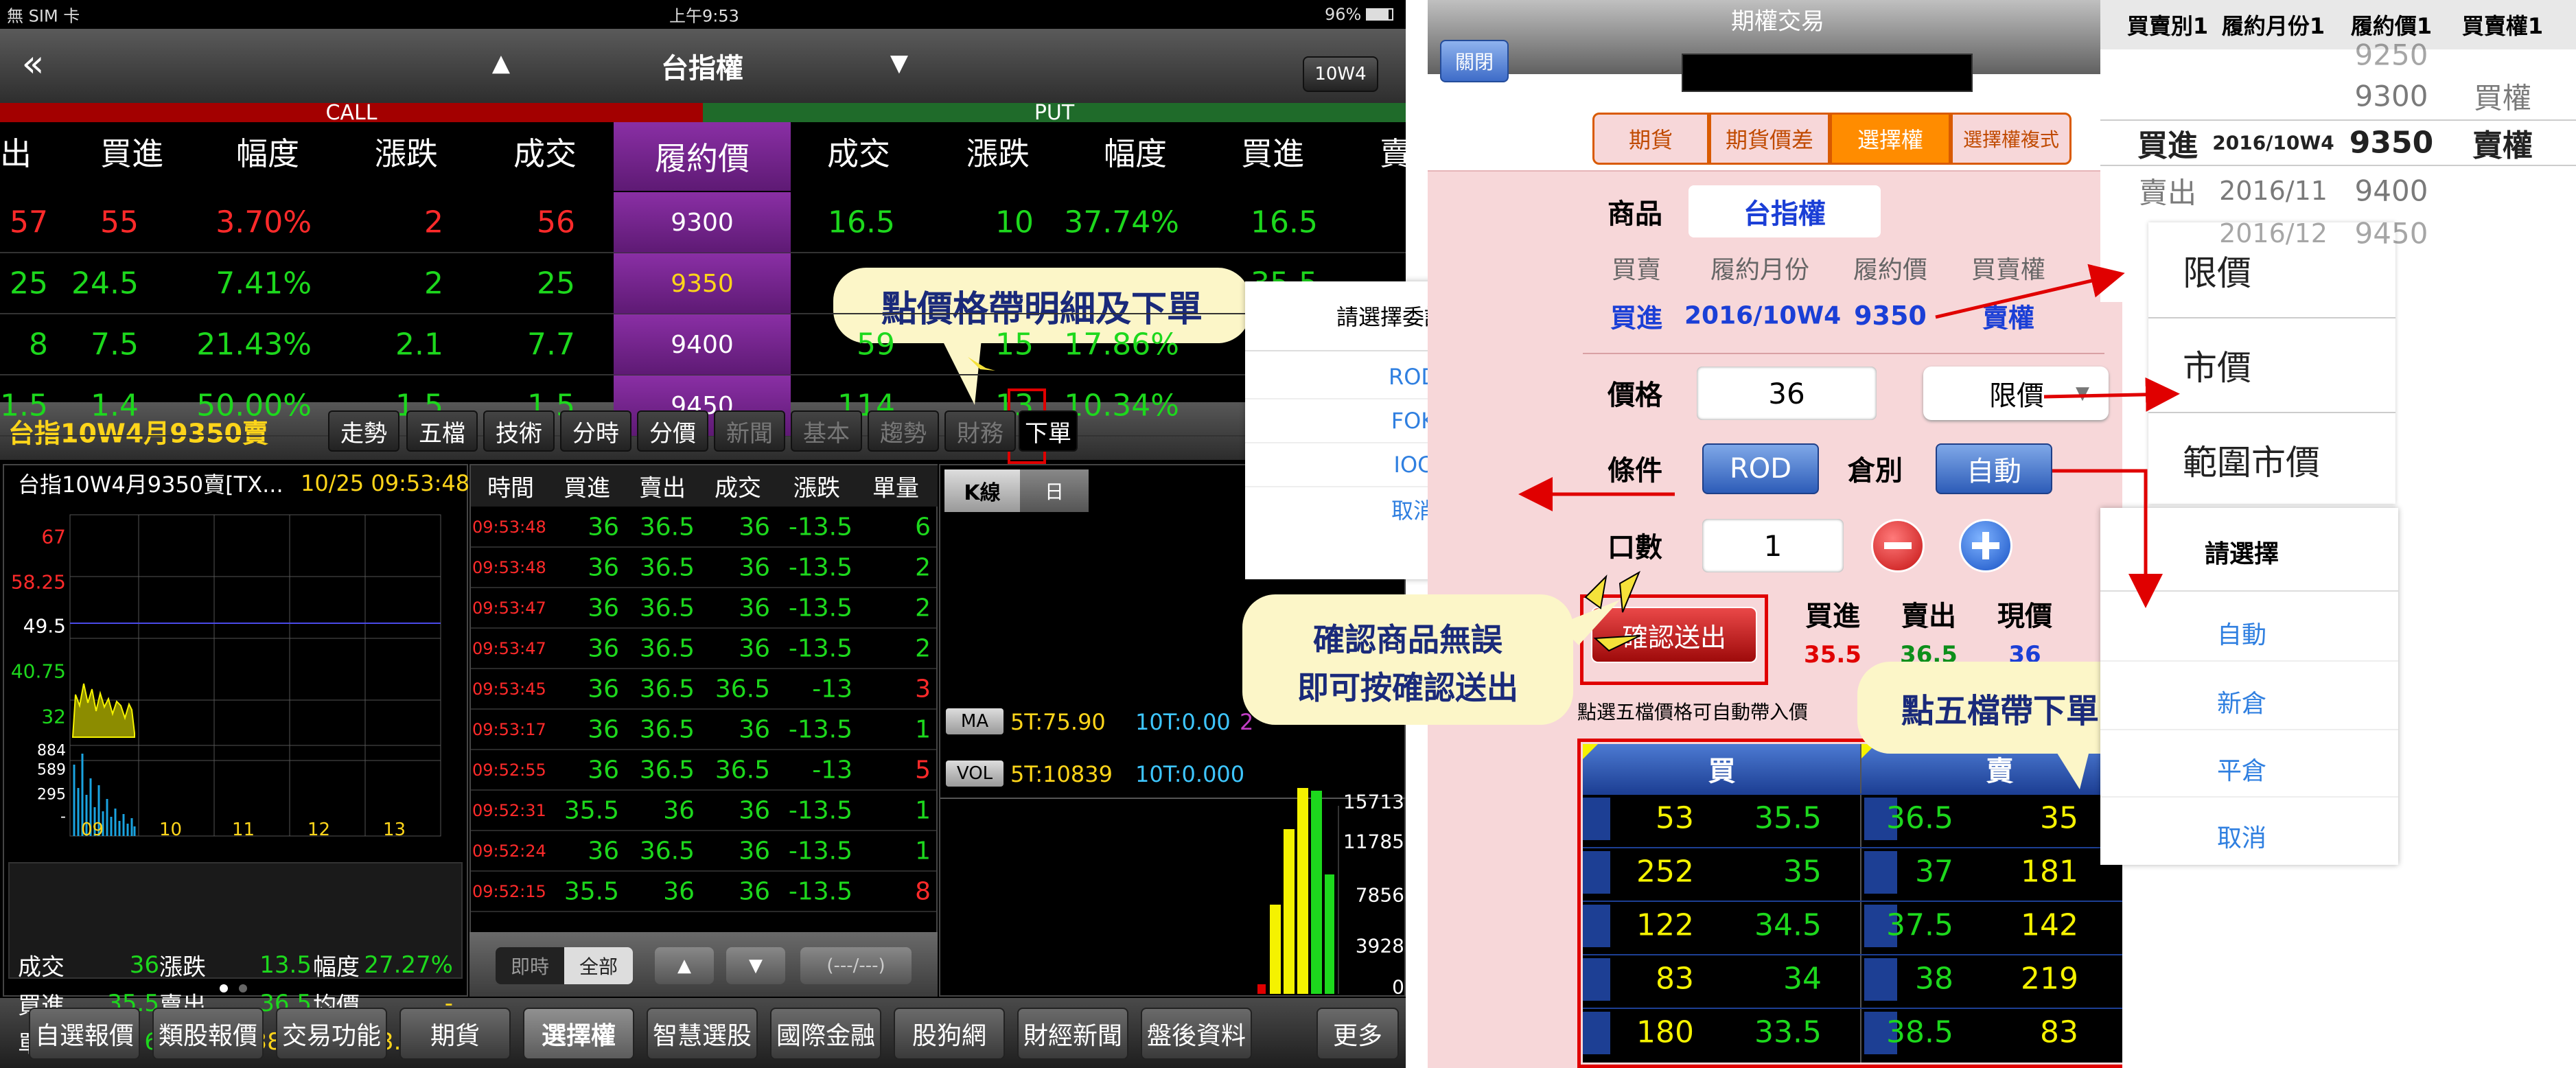 The image size is (2576, 1068). I want to click on minus-icon, so click(1898, 545).